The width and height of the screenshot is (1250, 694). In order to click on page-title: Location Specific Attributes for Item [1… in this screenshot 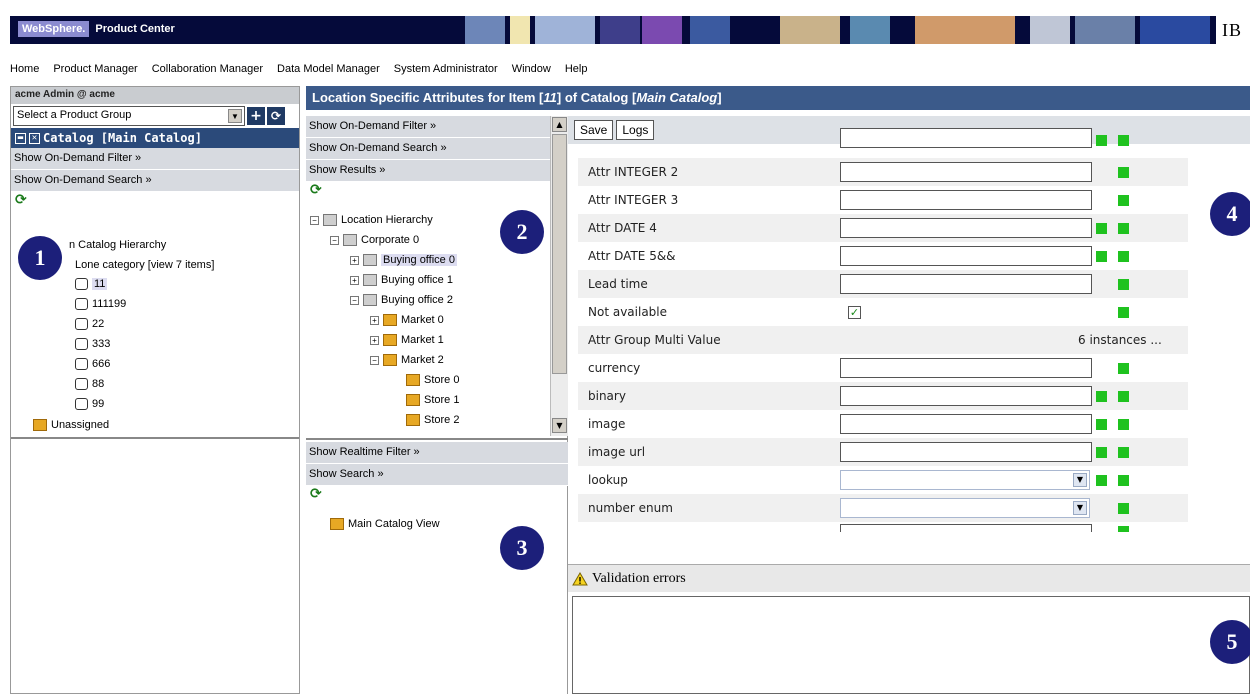, I will do `click(778, 98)`.